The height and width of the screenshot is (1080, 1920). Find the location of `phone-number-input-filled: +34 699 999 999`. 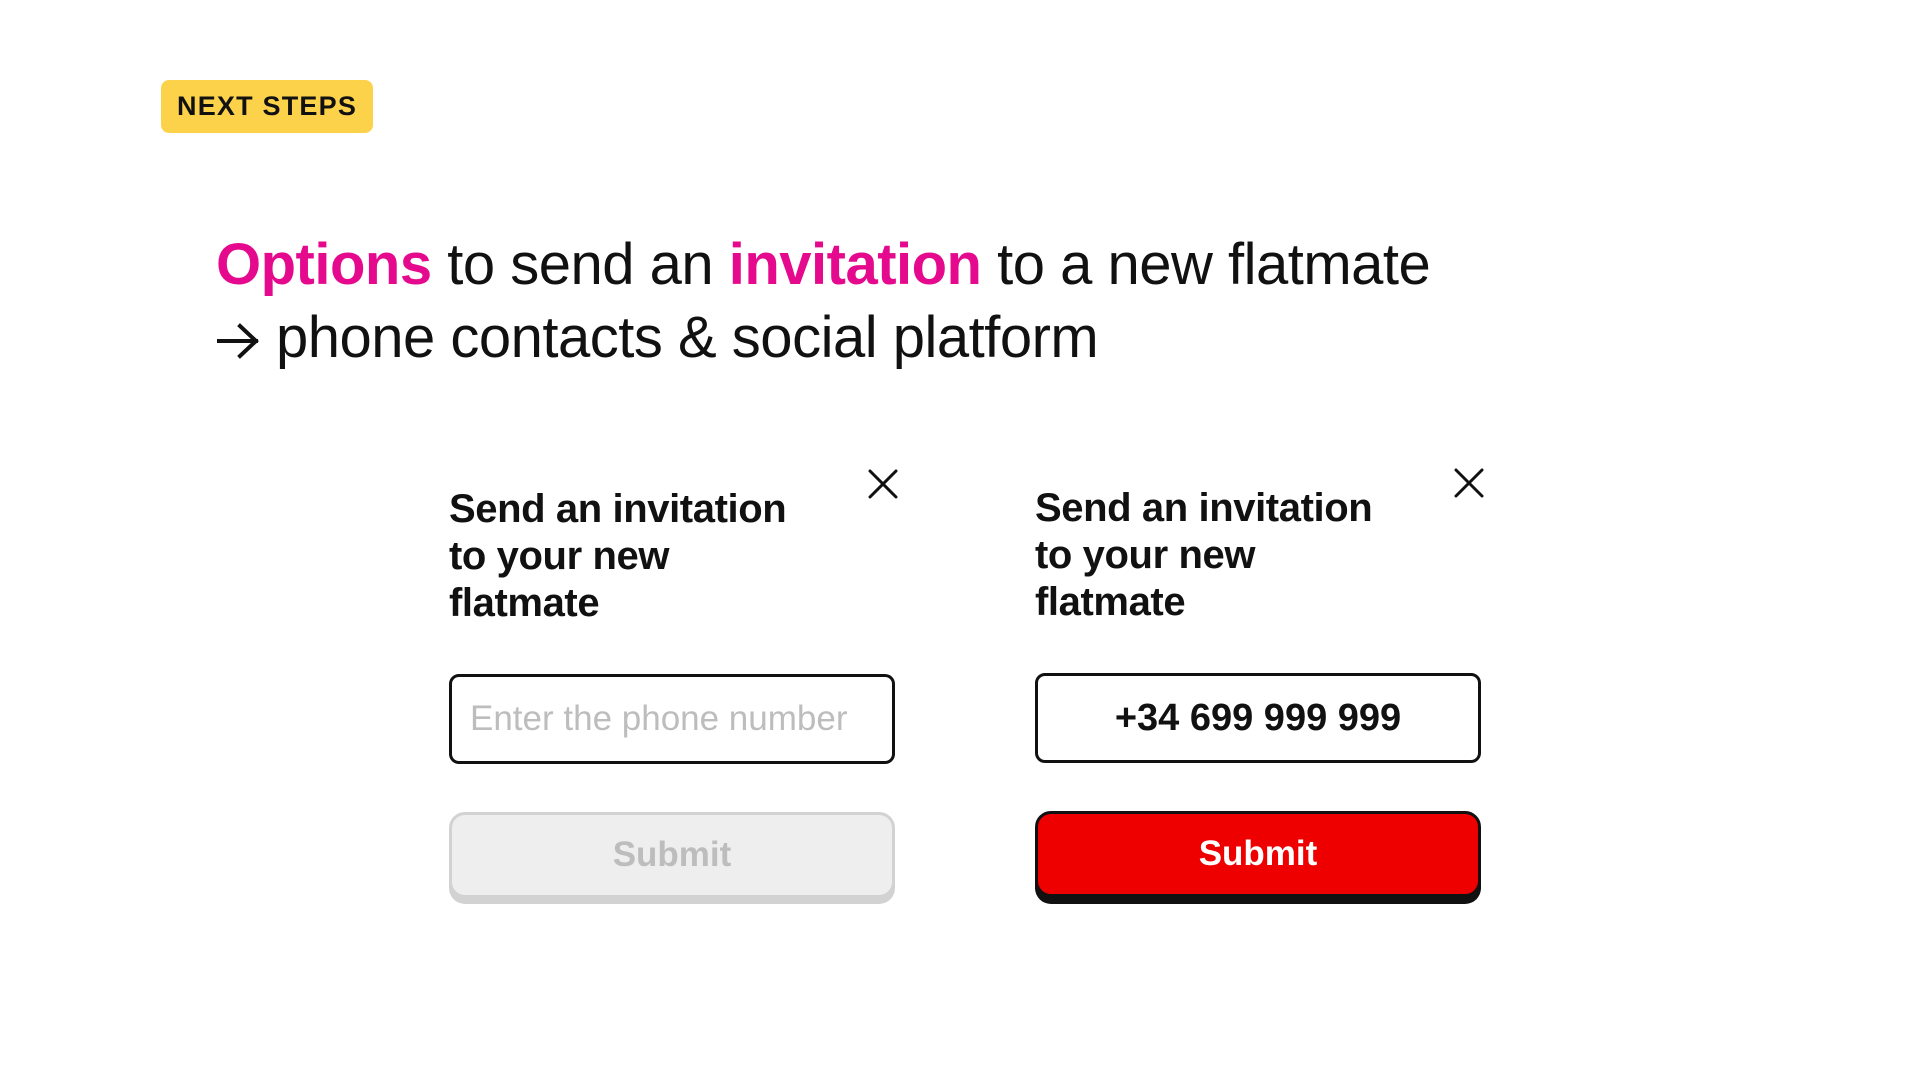

phone-number-input-filled: +34 699 999 999 is located at coordinates (1258, 718).